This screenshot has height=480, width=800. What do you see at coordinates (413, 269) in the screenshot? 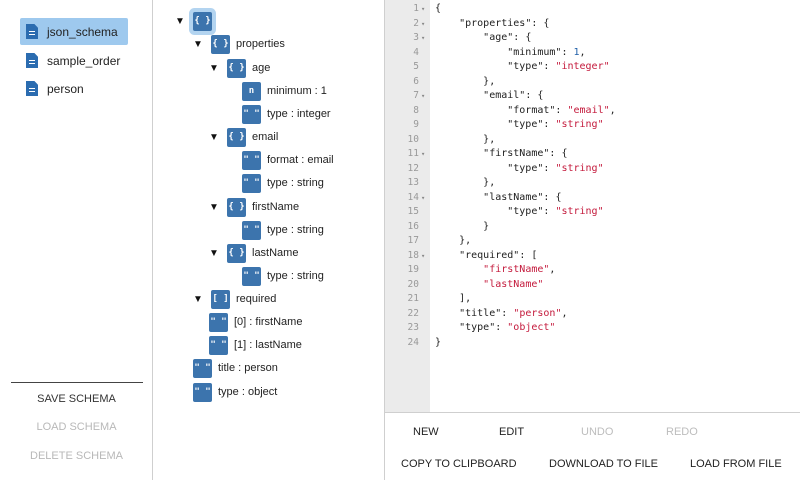
I see `line-number: 19` at bounding box center [413, 269].